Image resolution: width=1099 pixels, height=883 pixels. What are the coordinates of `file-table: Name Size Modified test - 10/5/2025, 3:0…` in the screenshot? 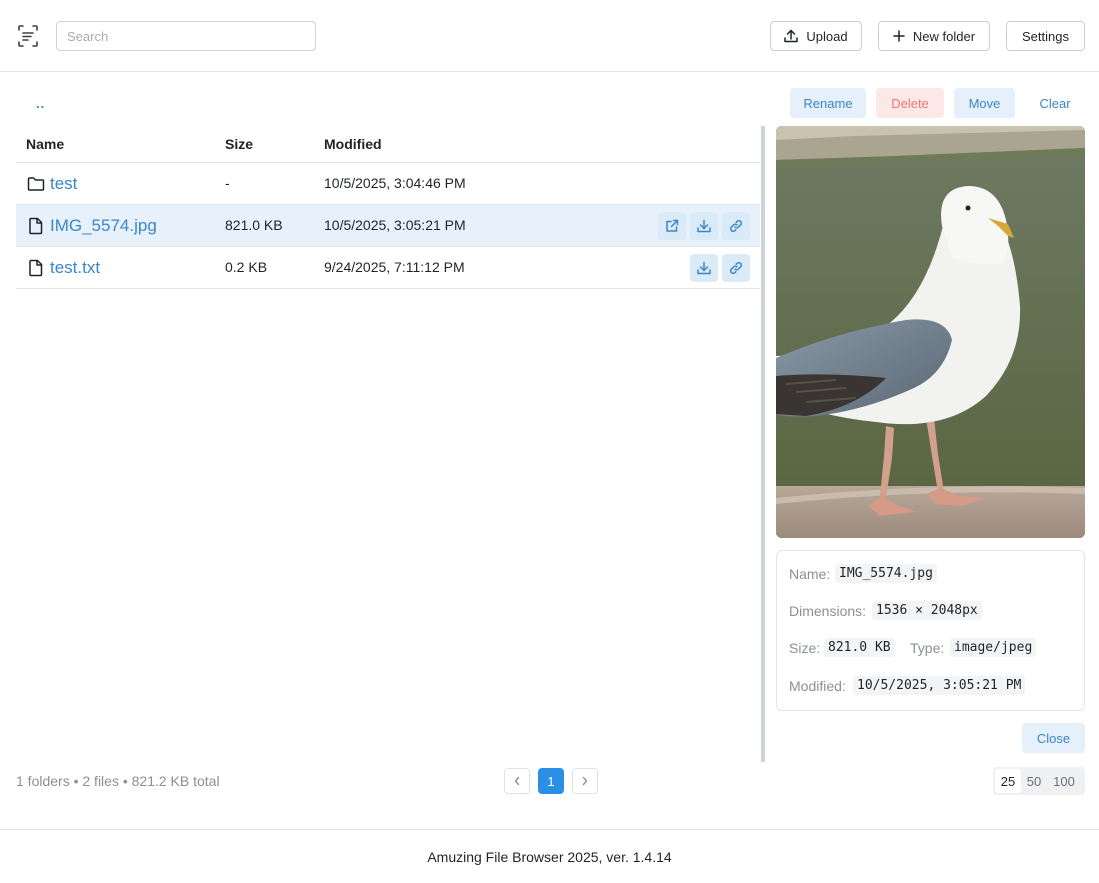 It's located at (388, 207).